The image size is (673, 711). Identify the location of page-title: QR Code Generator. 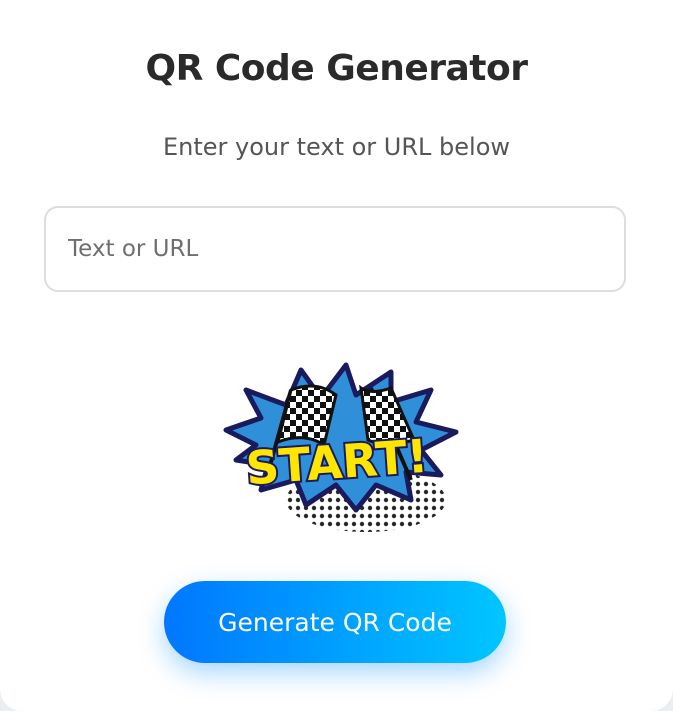
(336, 68).